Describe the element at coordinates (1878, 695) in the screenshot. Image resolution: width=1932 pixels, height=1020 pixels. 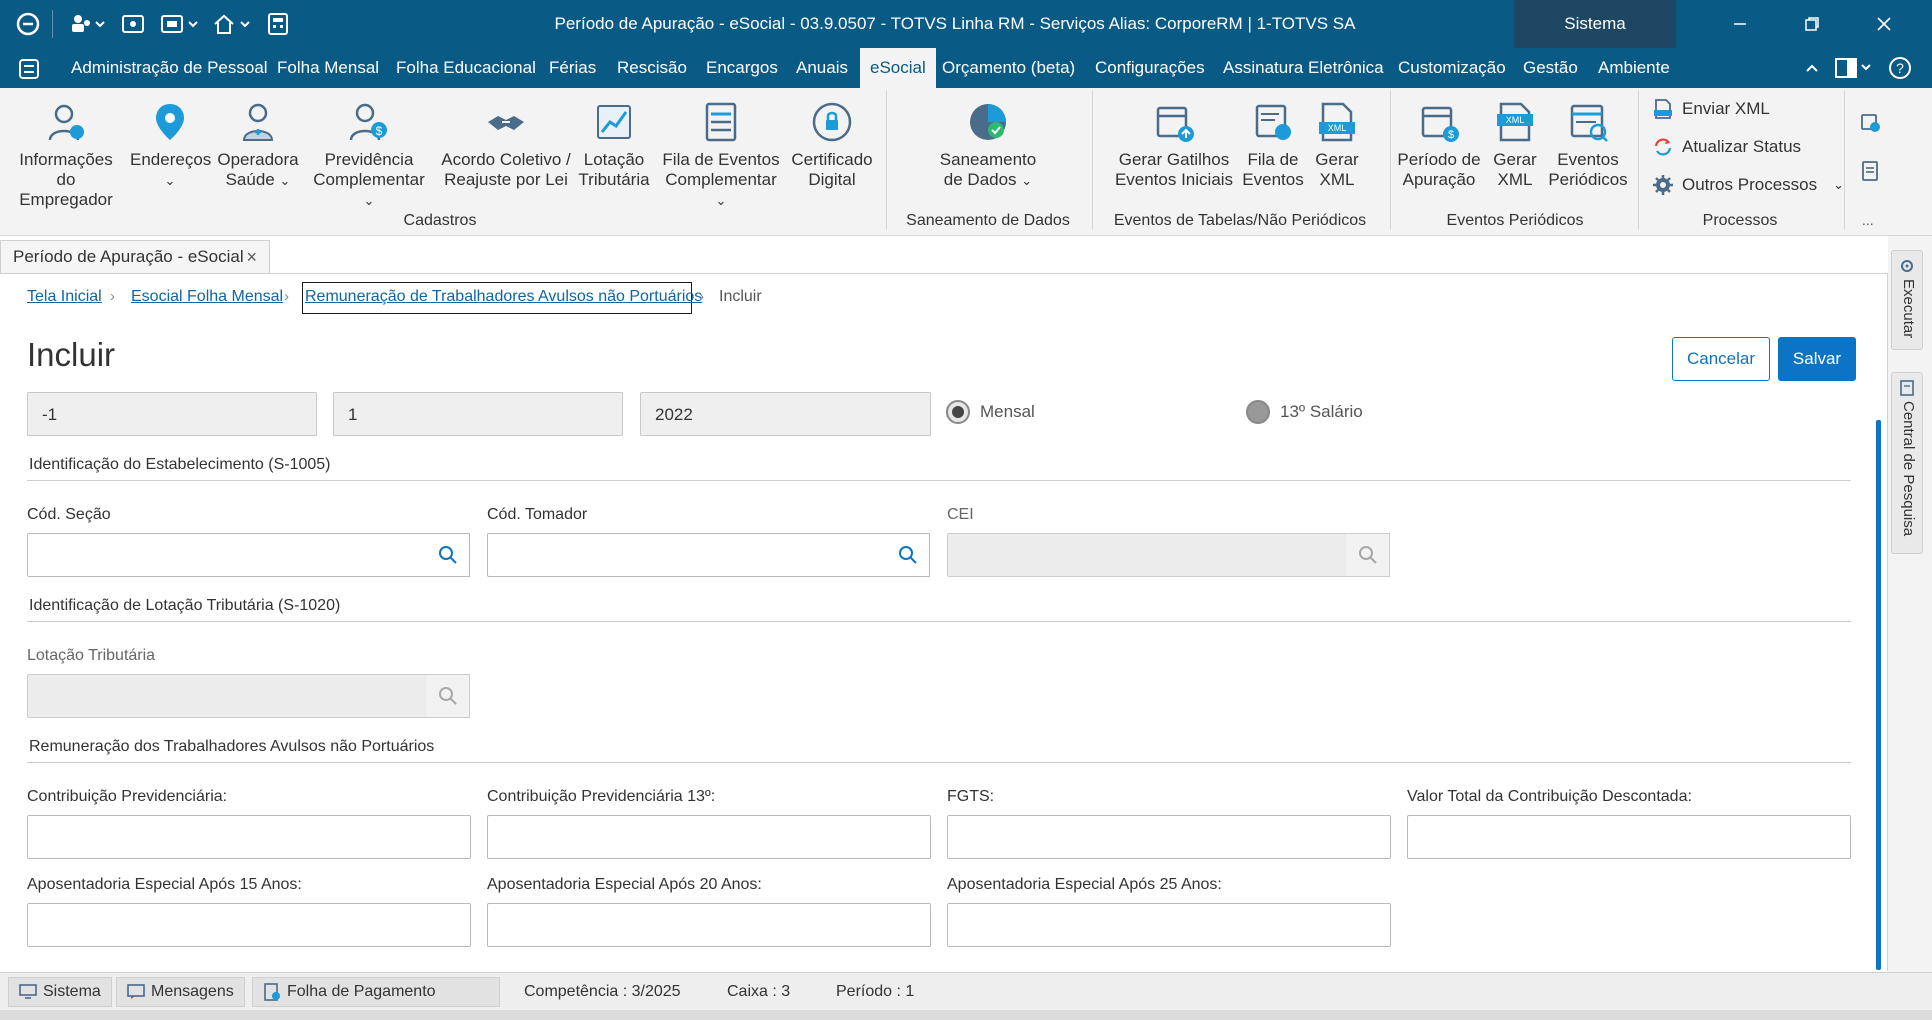
I see `scrollbar` at that location.